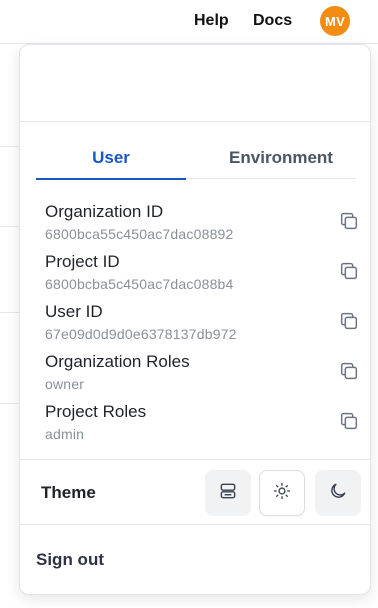  What do you see at coordinates (68, 492) in the screenshot?
I see `theme-label: Theme` at bounding box center [68, 492].